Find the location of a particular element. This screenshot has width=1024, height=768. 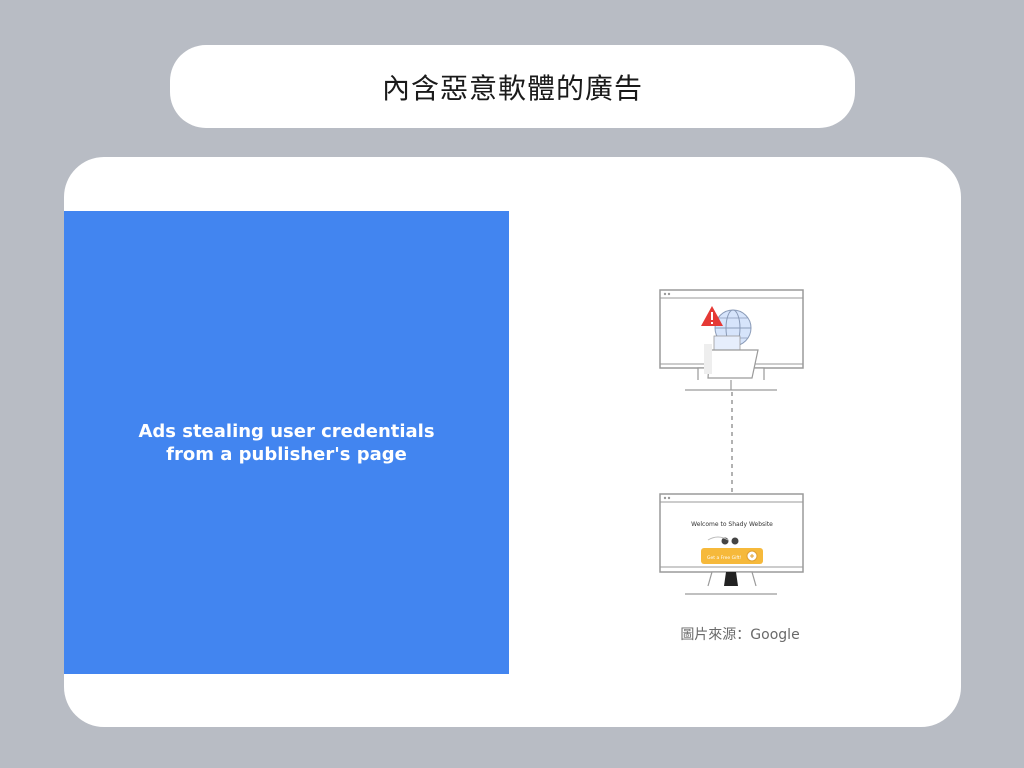

panel-caption-line2: from a publisher's page is located at coordinates (286, 454).